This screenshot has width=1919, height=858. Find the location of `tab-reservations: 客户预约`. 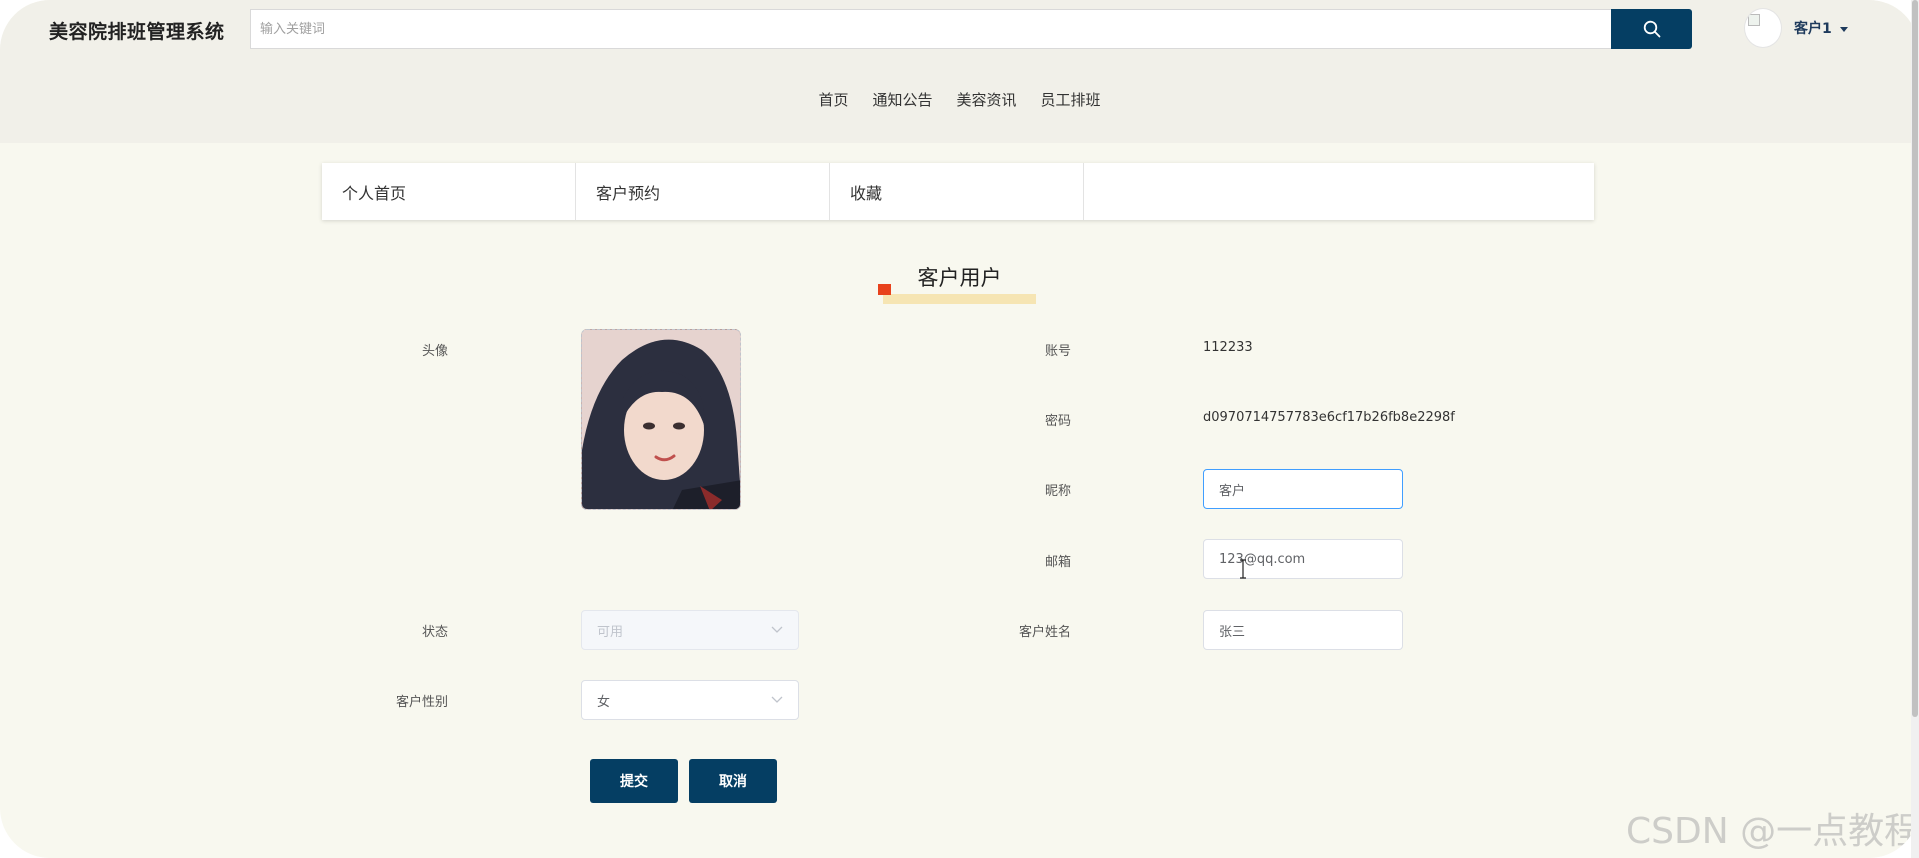

tab-reservations: 客户预约 is located at coordinates (703, 191).